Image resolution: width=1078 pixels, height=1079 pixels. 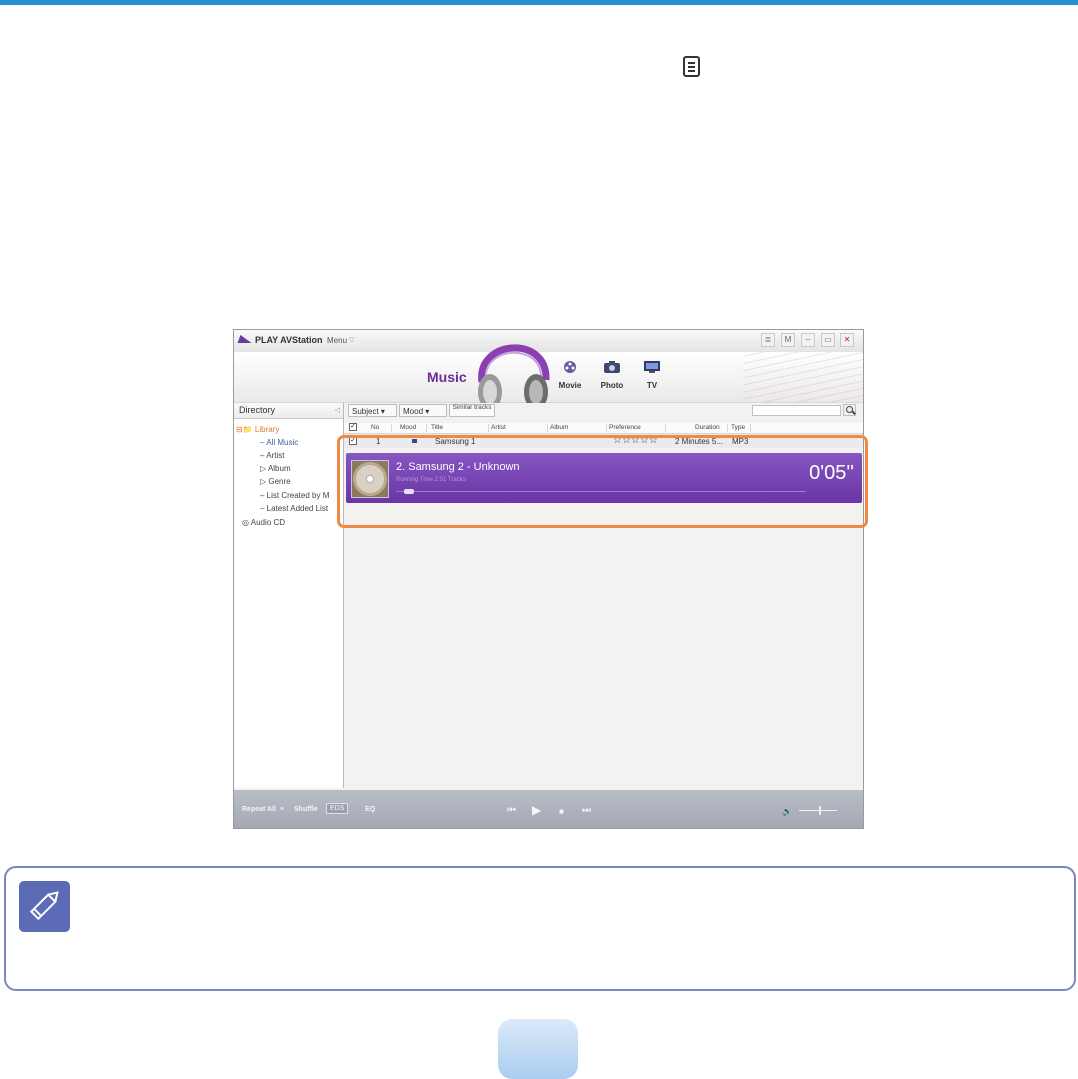 I want to click on search-icon, so click(x=849, y=410).